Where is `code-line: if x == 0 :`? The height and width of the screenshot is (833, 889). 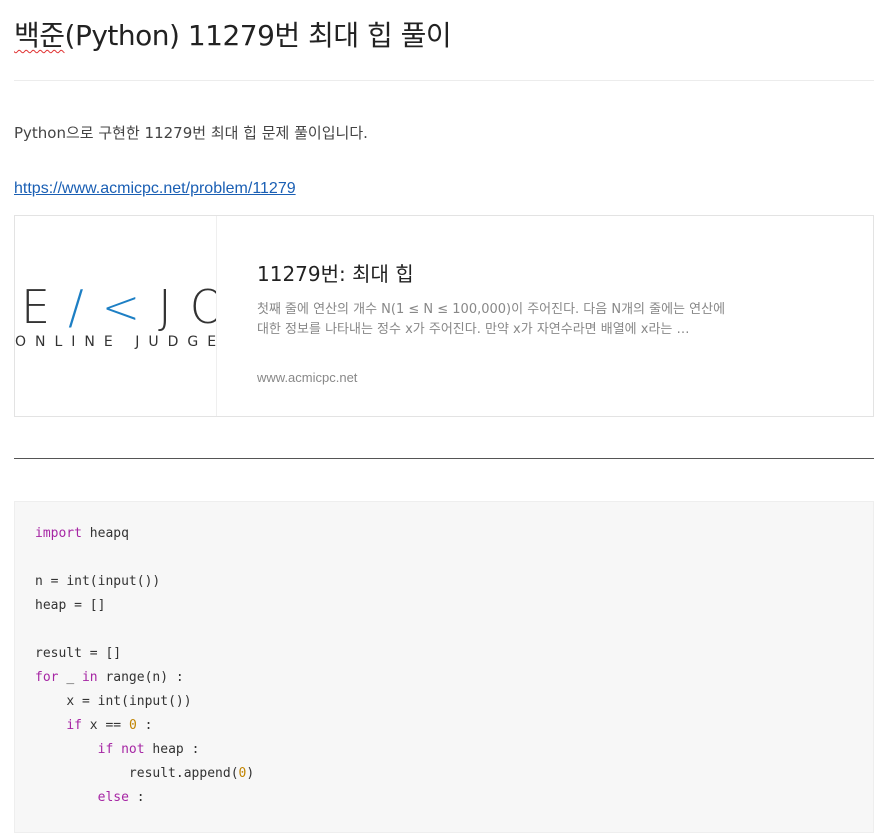
code-line: if x == 0 : is located at coordinates (109, 725).